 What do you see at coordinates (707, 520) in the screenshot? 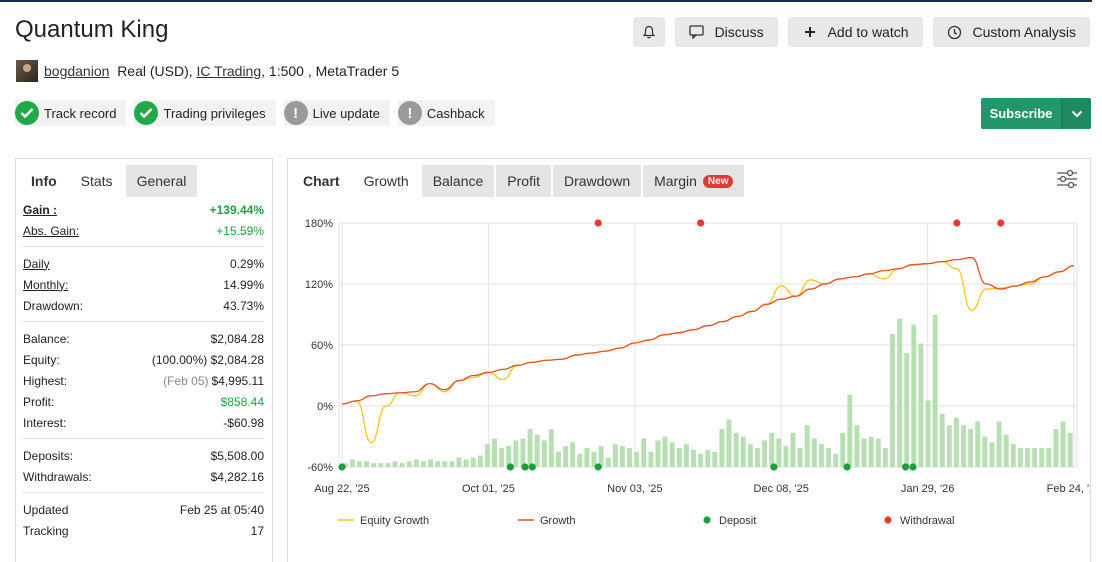
I see `legend-deposit-swatch` at bounding box center [707, 520].